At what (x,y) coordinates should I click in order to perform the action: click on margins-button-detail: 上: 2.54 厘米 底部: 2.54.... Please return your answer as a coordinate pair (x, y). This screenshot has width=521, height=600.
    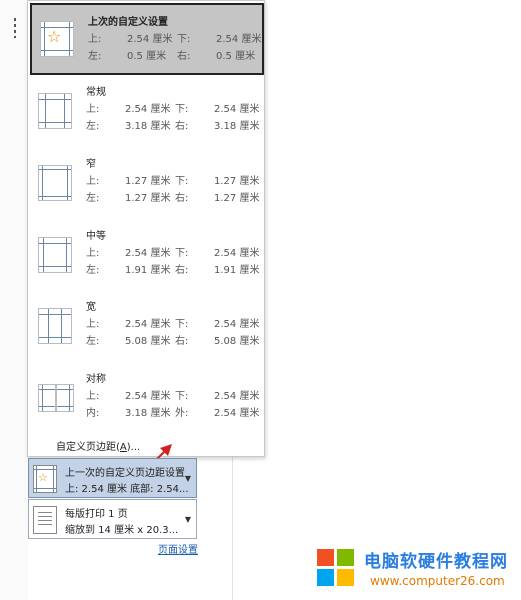
    Looking at the image, I should click on (127, 489).